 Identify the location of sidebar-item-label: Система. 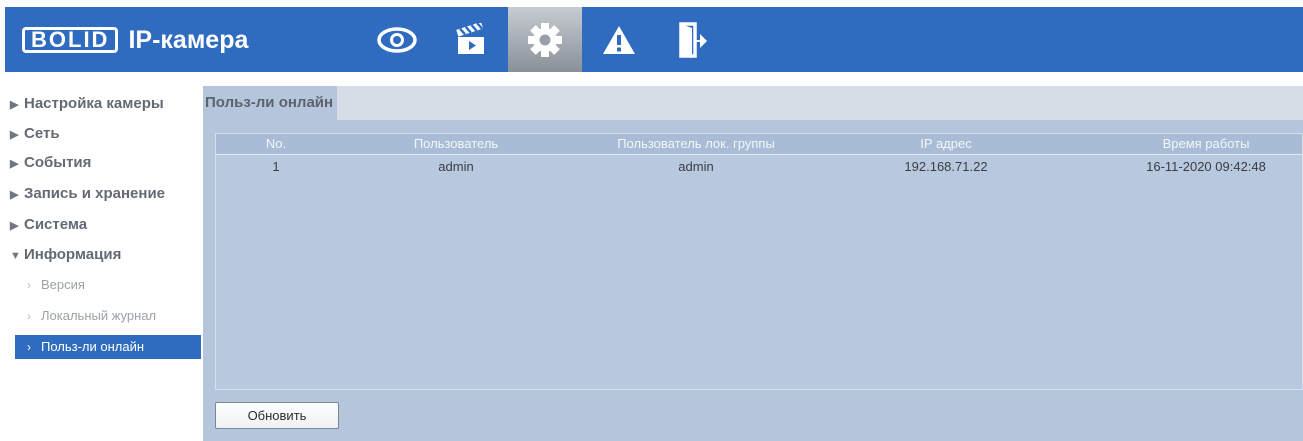
(56, 224).